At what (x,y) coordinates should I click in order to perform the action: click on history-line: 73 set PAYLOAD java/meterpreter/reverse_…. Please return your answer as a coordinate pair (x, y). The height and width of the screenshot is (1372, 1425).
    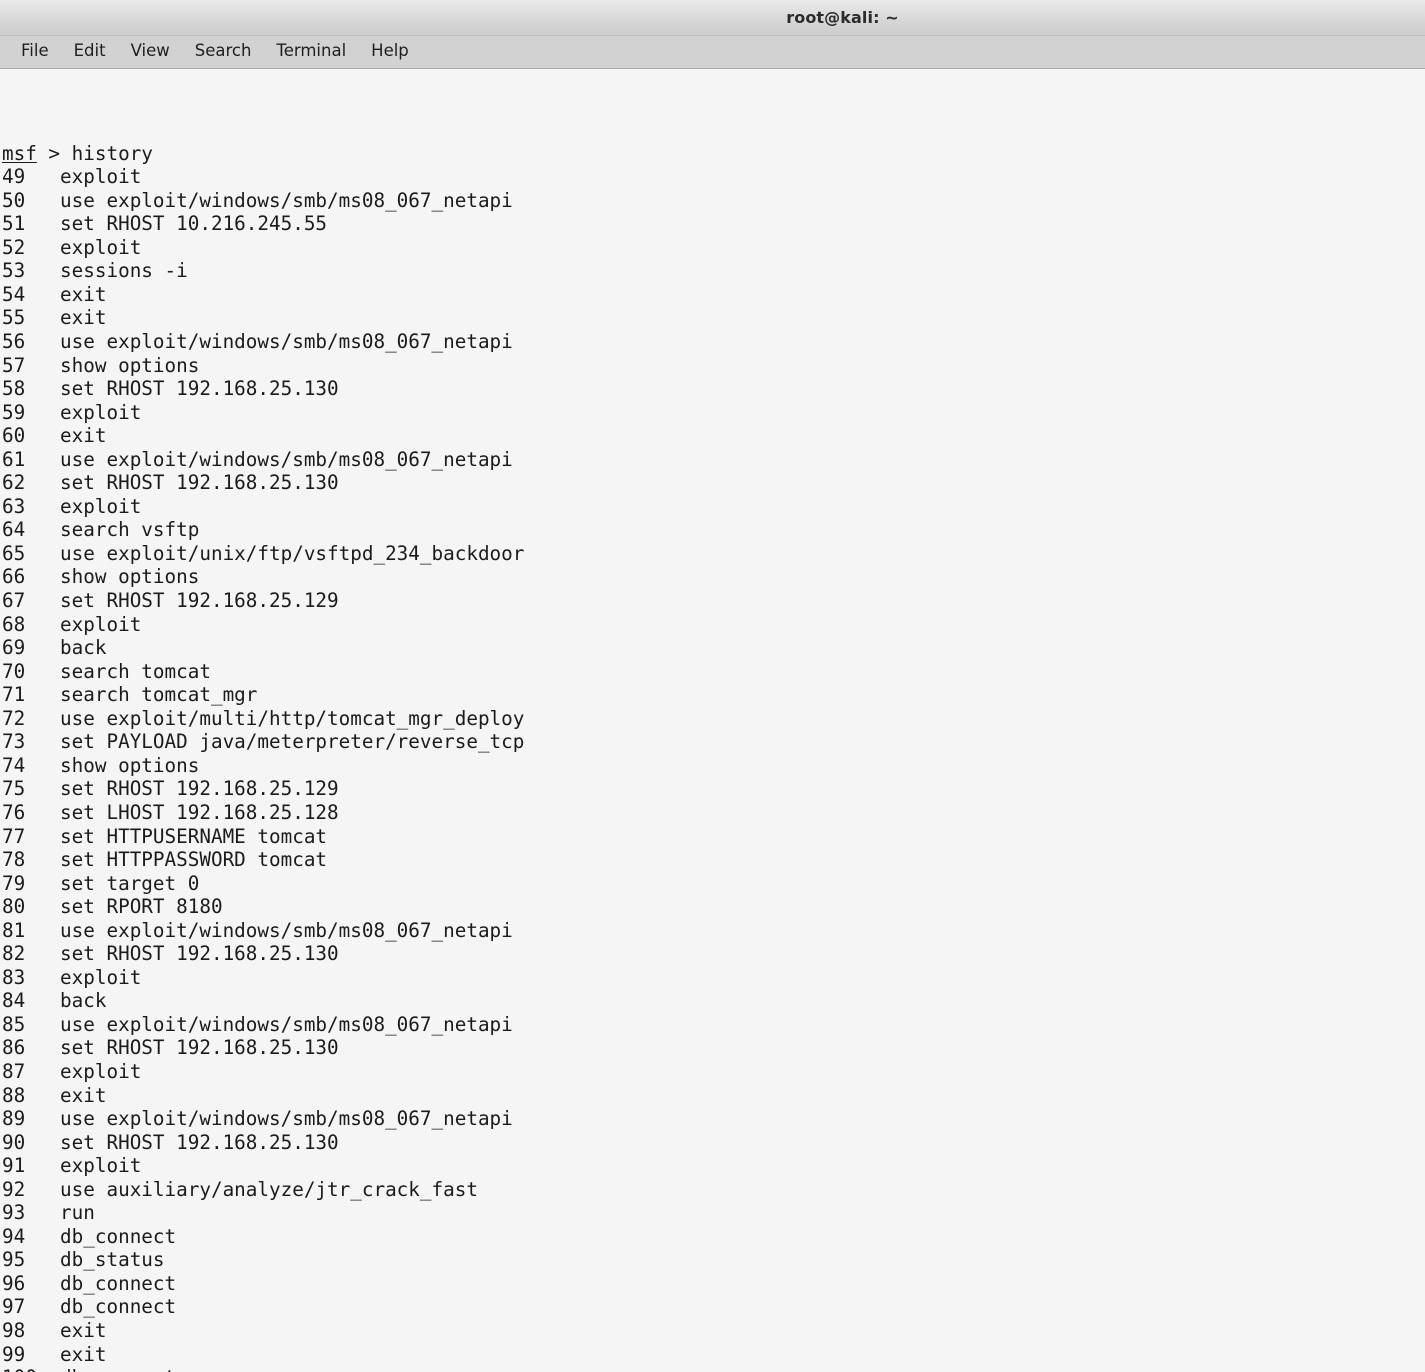
    Looking at the image, I should click on (713, 742).